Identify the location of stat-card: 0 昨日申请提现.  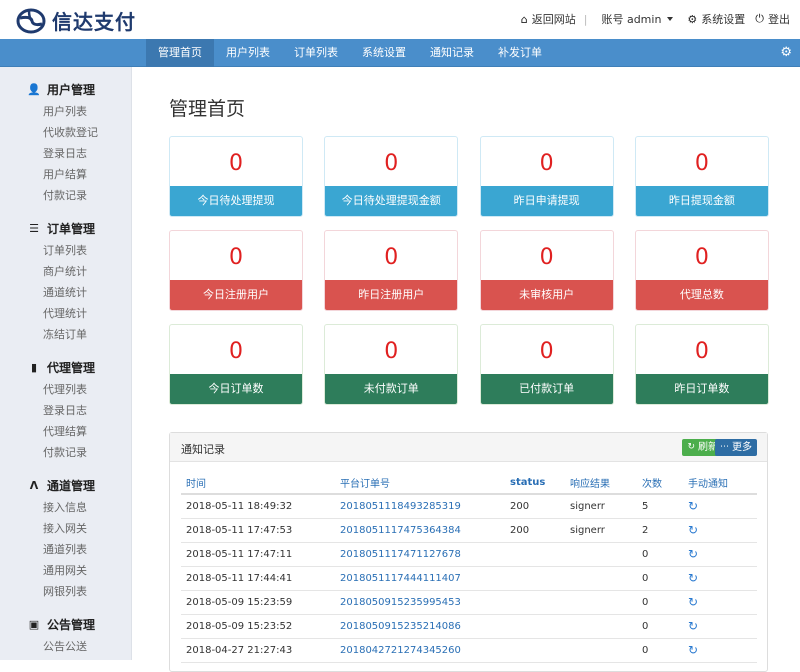
(546, 176).